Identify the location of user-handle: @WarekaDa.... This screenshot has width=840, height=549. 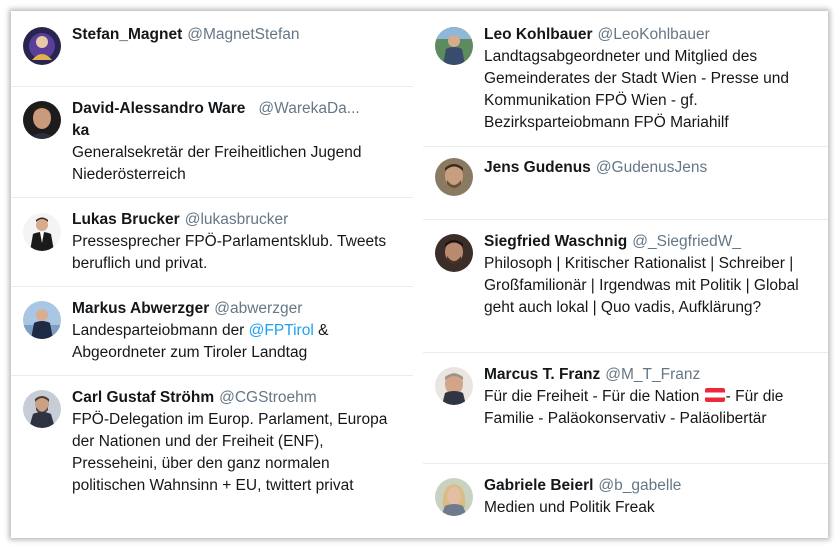
(308, 108).